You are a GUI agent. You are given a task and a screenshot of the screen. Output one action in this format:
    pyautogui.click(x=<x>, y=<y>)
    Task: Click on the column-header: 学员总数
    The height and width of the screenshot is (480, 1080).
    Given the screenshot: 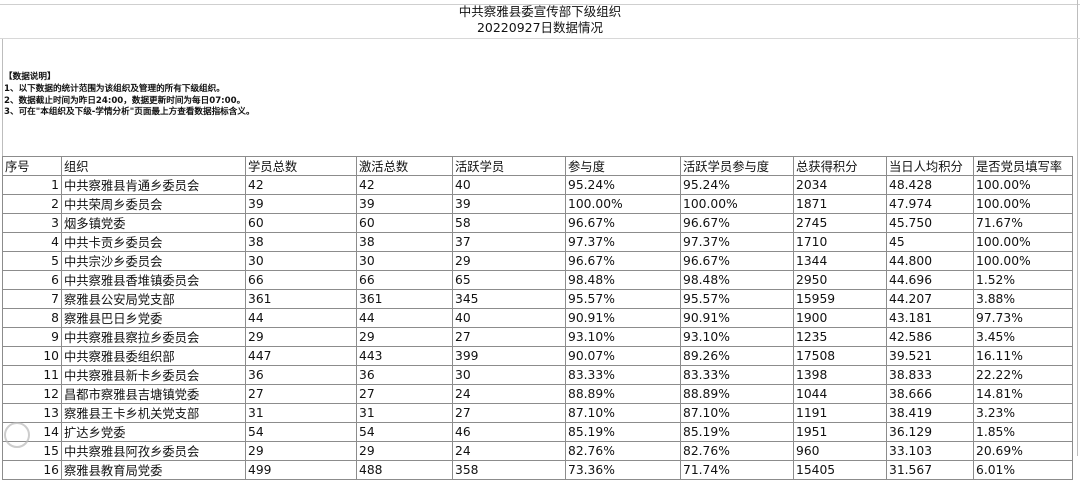 What is the action you would take?
    pyautogui.click(x=301, y=166)
    